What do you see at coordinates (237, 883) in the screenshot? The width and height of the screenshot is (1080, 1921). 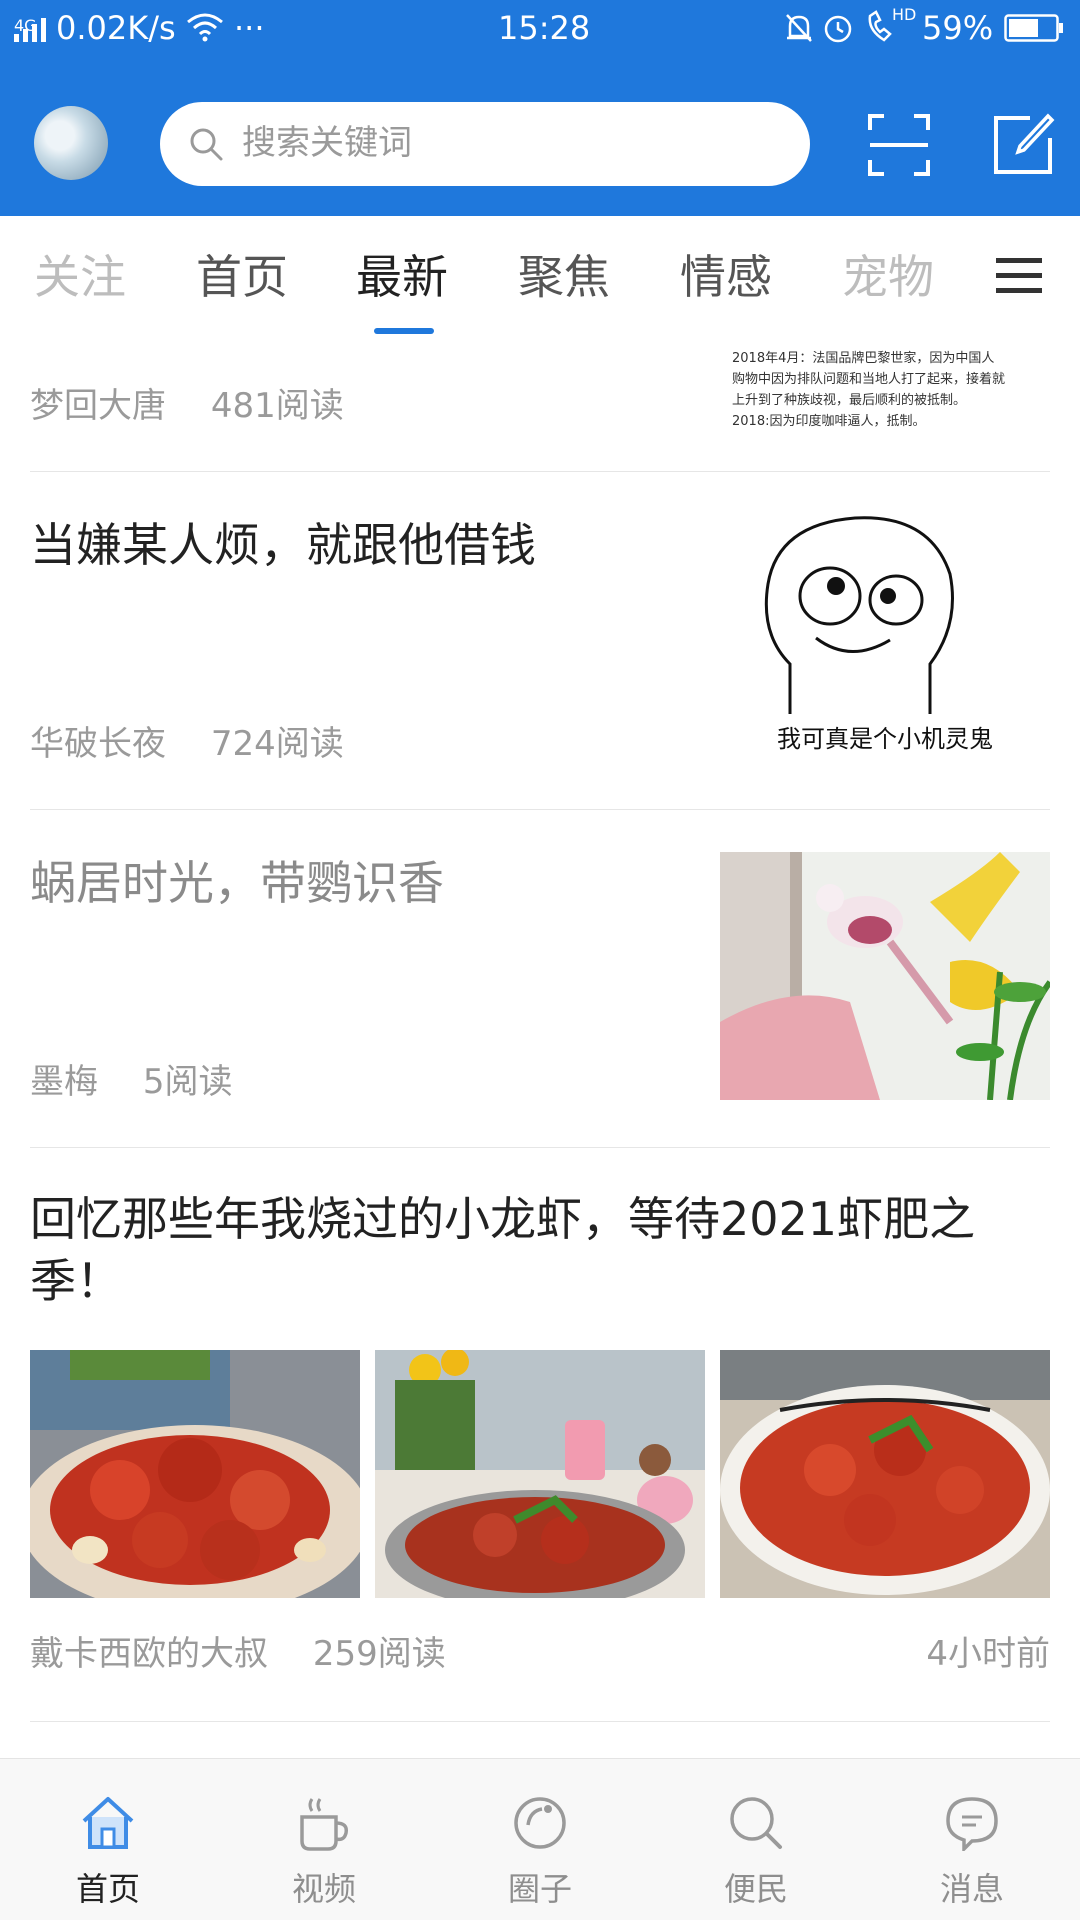 I see `article-title: 蜗居时光，带鹦识香` at bounding box center [237, 883].